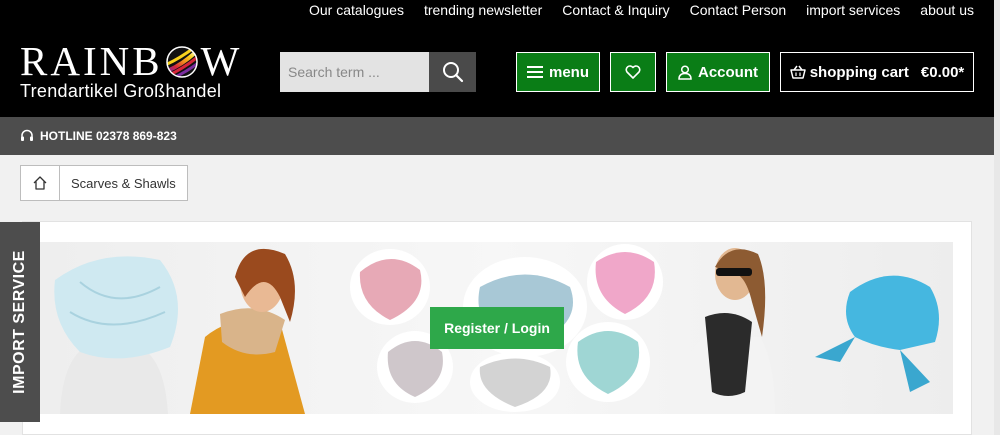 The height and width of the screenshot is (435, 1000). I want to click on scrollbar, so click(997, 217).